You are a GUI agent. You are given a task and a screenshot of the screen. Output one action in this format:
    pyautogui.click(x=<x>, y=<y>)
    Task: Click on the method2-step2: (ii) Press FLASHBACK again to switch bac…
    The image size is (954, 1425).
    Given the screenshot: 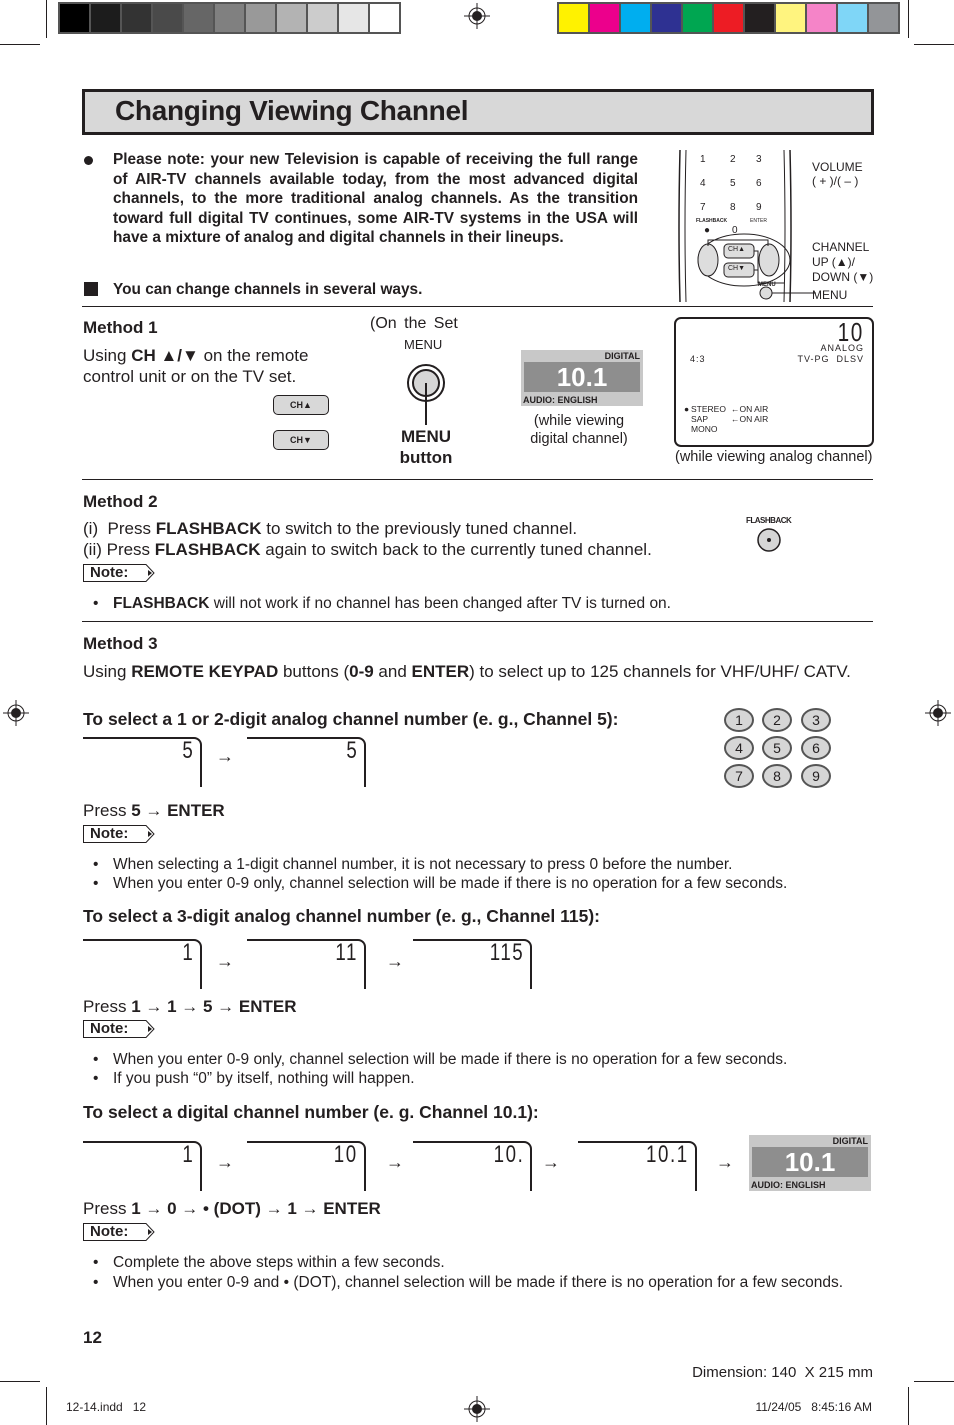 What is the action you would take?
    pyautogui.click(x=367, y=549)
    